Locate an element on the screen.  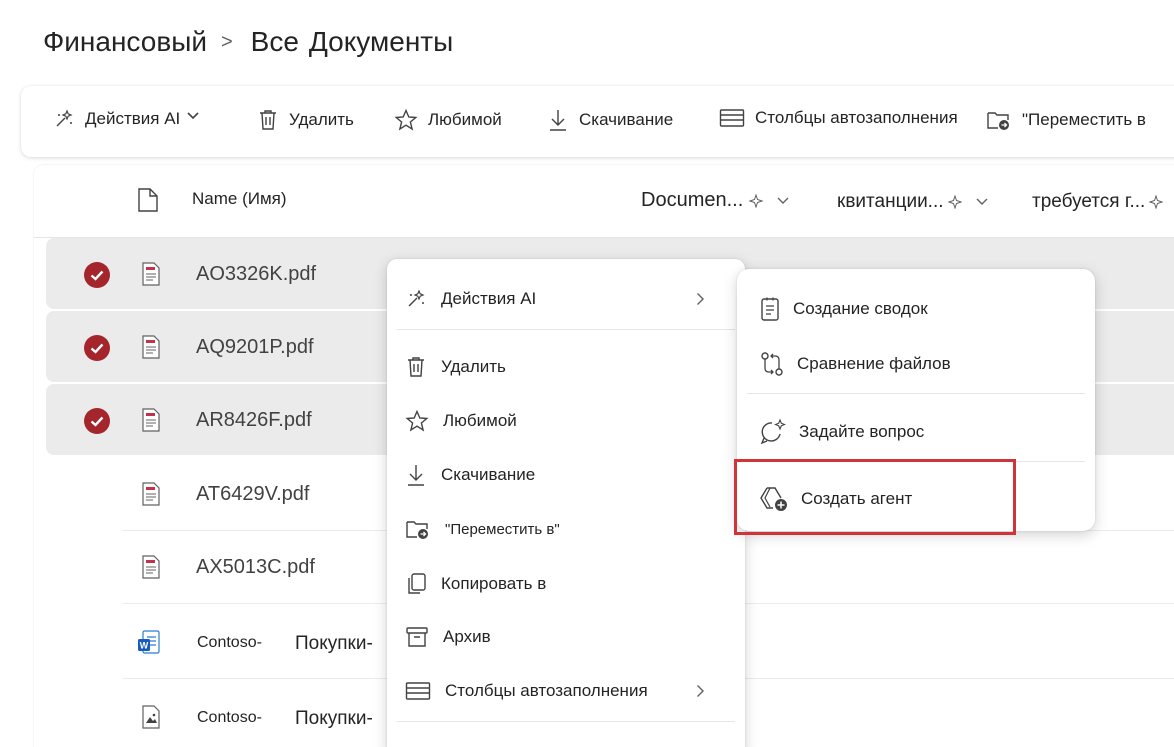
menu-item-label: Действия AI is located at coordinates (489, 298).